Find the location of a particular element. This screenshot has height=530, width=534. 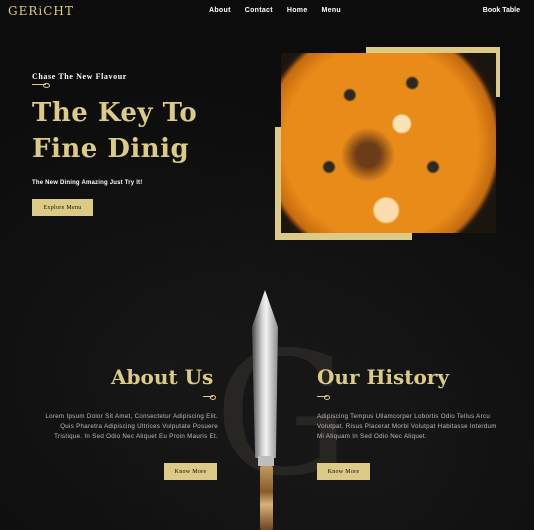

book-table-link: Book Table is located at coordinates (501, 10).